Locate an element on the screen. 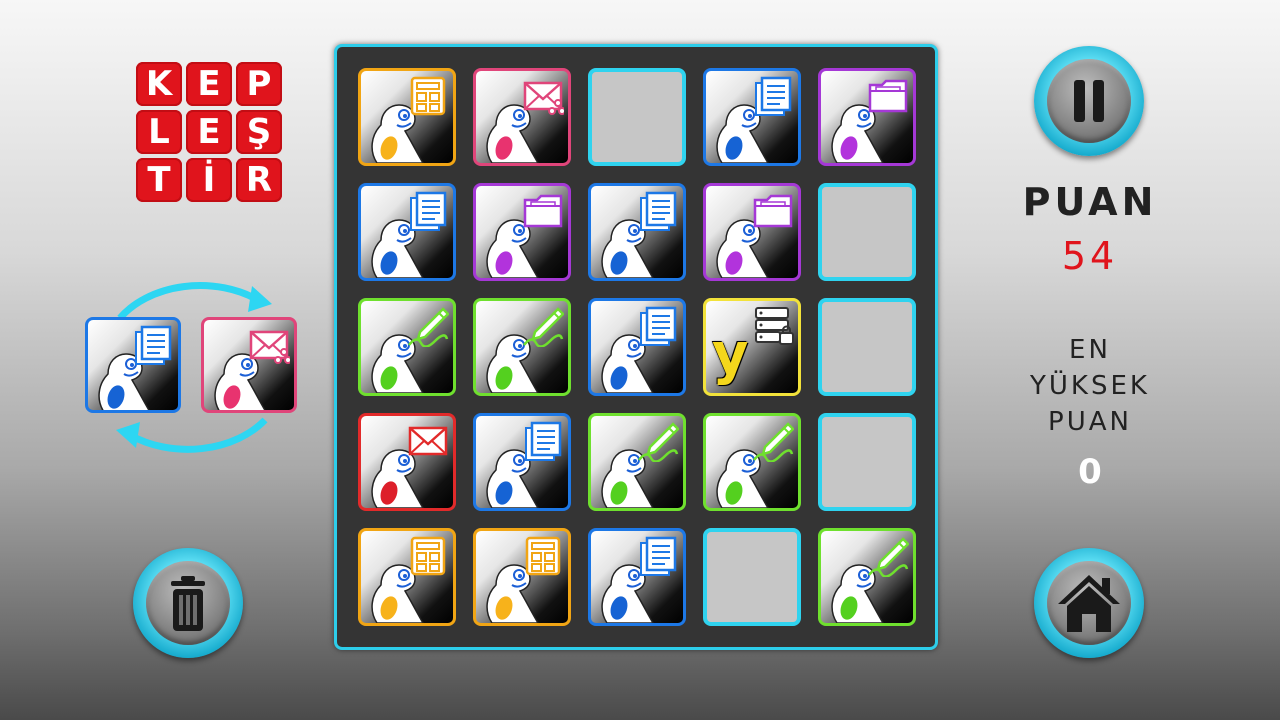  tile-letter: y is located at coordinates (730, 354).